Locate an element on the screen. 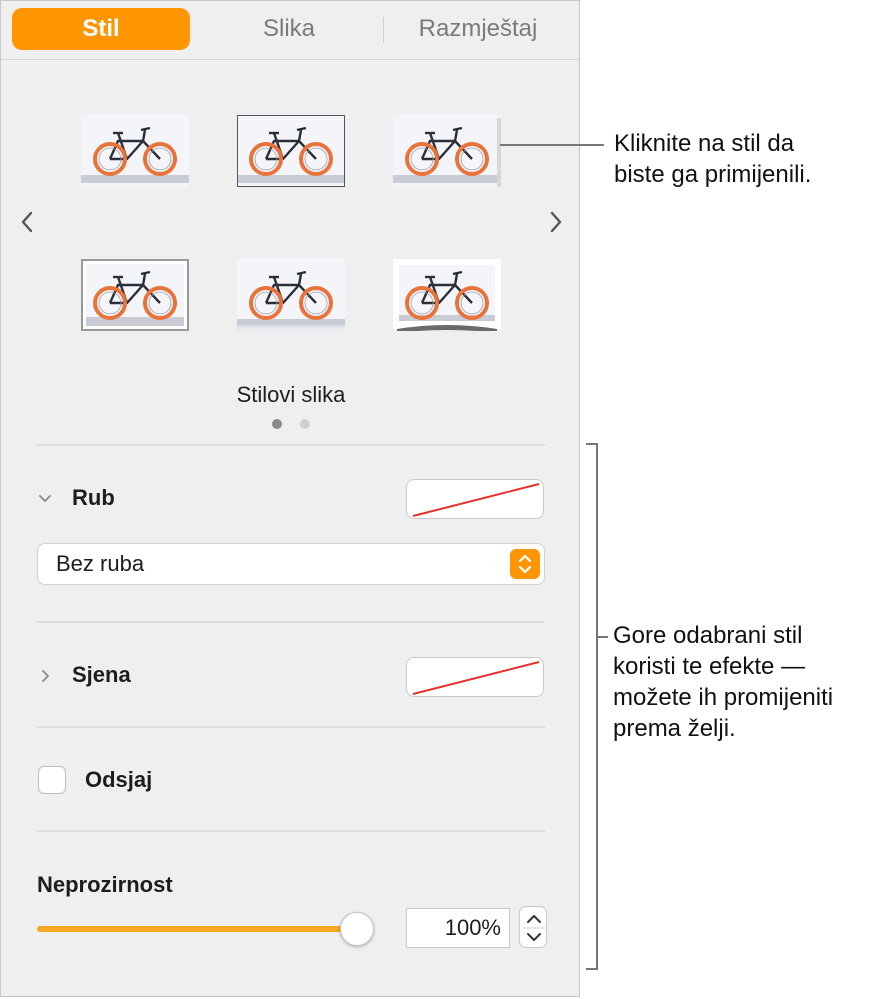 The image size is (894, 999). chevron-down-icon is located at coordinates (45, 498).